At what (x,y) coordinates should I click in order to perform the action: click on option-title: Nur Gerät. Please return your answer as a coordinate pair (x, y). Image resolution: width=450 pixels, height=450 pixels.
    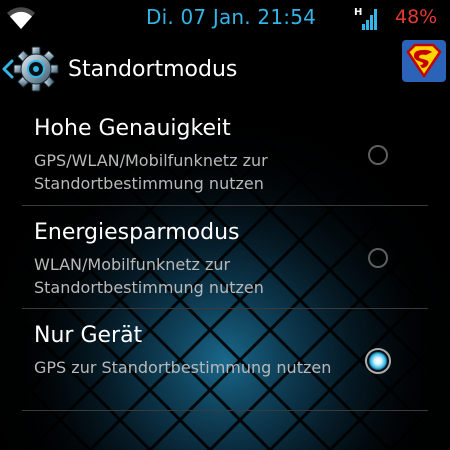
    Looking at the image, I should click on (88, 335).